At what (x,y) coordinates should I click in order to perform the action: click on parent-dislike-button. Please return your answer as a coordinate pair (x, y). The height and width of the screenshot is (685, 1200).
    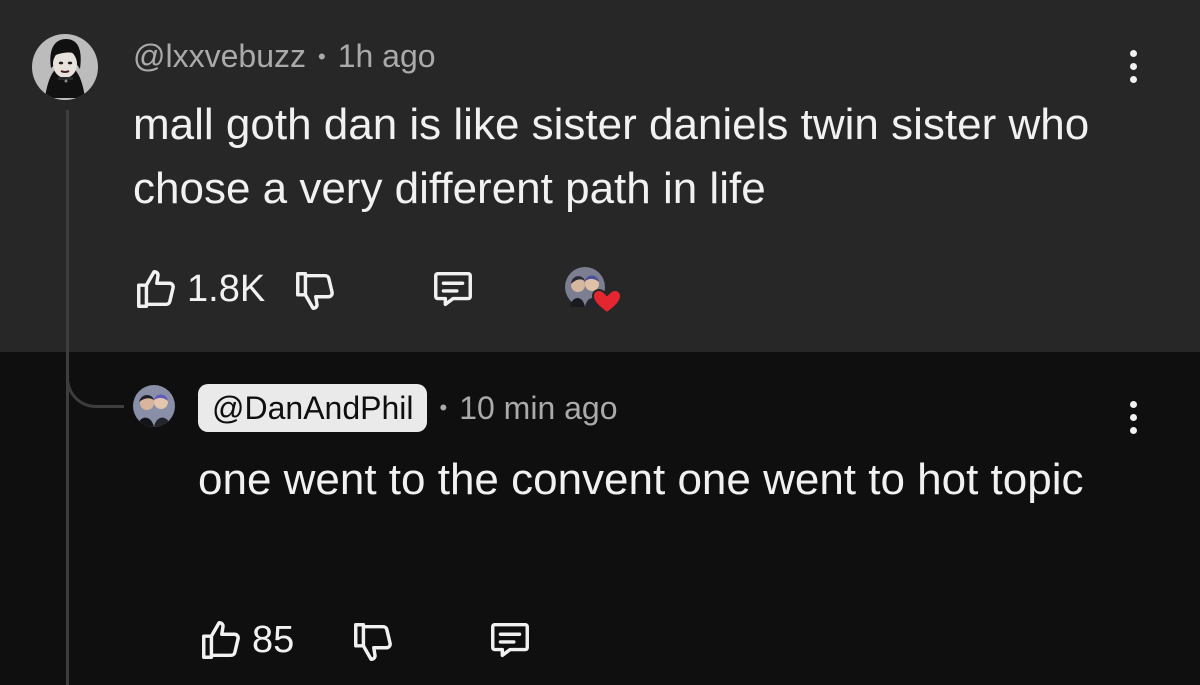
    Looking at the image, I should click on (315, 291).